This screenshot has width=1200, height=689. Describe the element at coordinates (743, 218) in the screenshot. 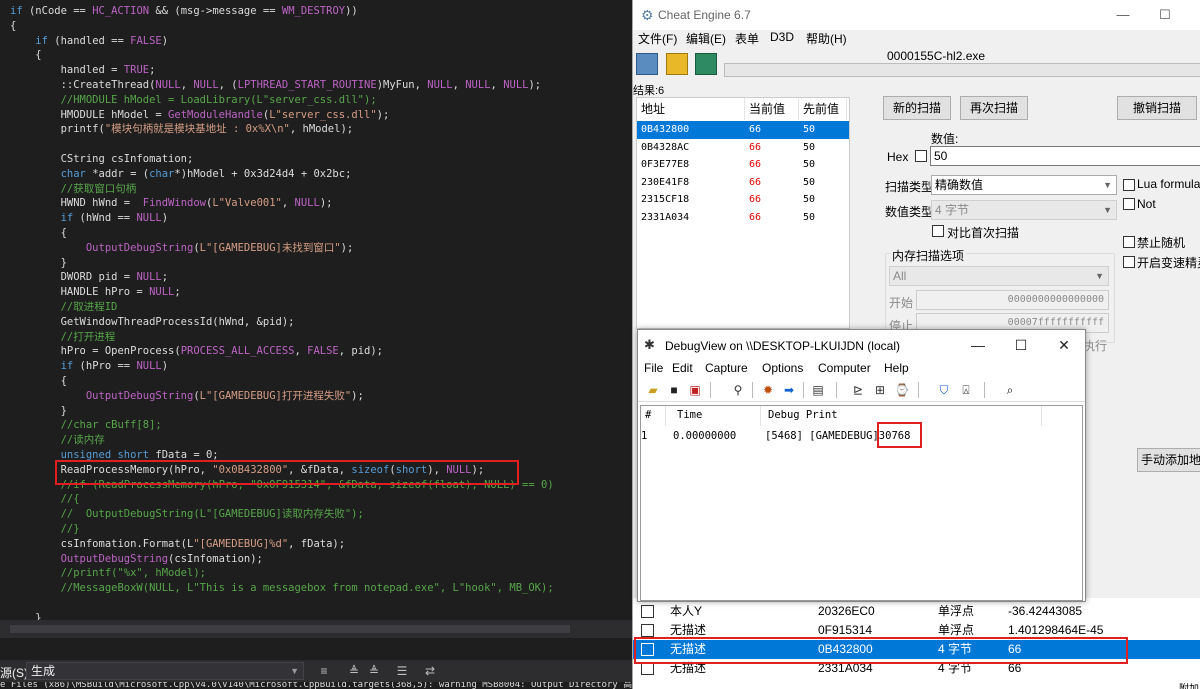

I see `result-row: 2331A034 66 50` at that location.